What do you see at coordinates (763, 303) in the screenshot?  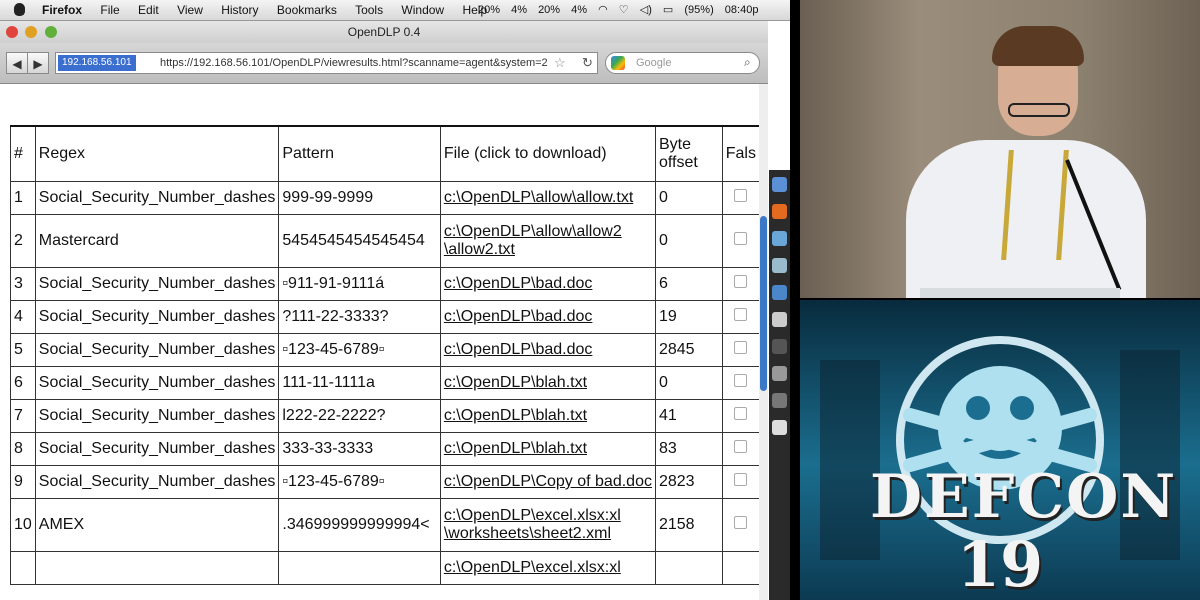 I see `scrollbar-thumb` at bounding box center [763, 303].